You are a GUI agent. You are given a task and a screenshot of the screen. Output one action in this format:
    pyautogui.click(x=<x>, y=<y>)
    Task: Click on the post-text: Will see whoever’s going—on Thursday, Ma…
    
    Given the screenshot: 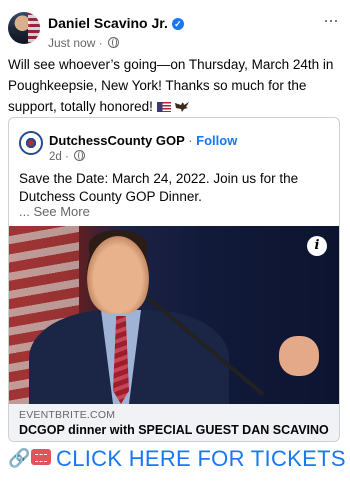 What is the action you would take?
    pyautogui.click(x=176, y=85)
    